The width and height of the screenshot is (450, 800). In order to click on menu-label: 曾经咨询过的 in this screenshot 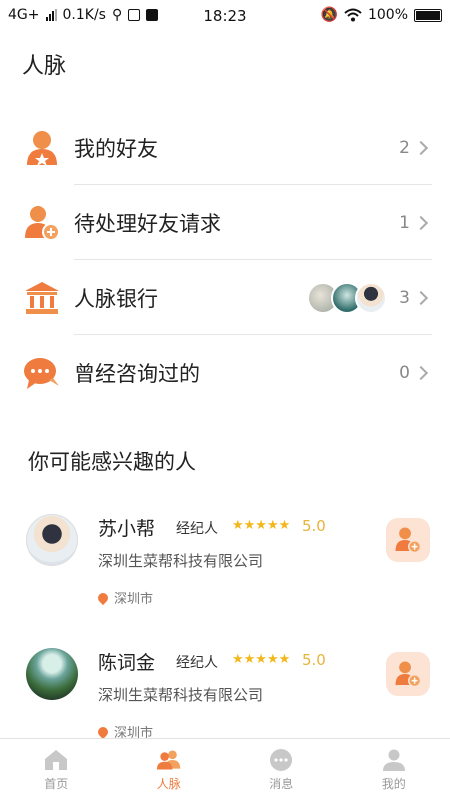, I will do `click(137, 373)`.